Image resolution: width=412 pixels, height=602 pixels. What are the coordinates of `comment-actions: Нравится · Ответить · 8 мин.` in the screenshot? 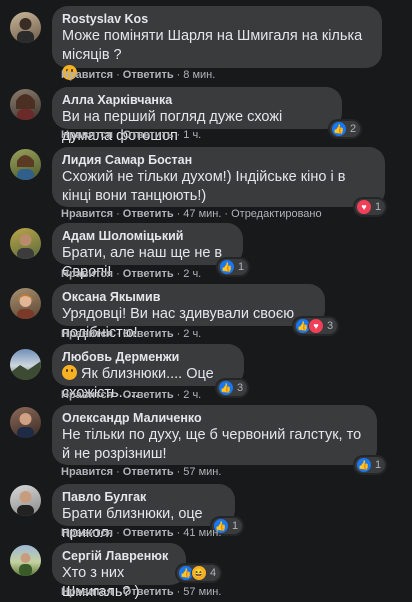 It's located at (138, 75).